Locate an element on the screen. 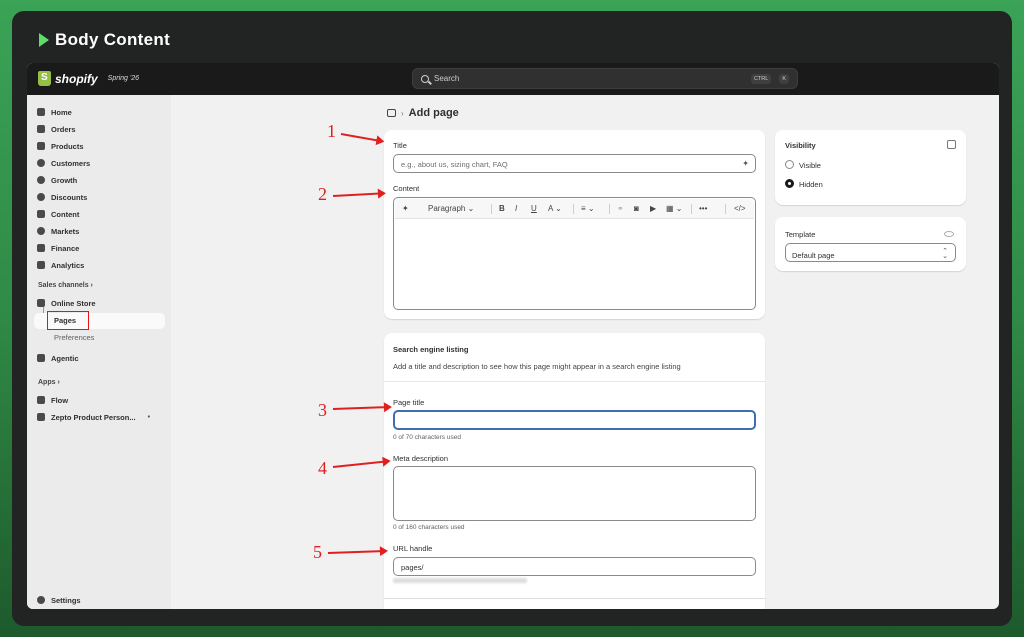  sidebar-item-markets: Markets is located at coordinates (58, 231).